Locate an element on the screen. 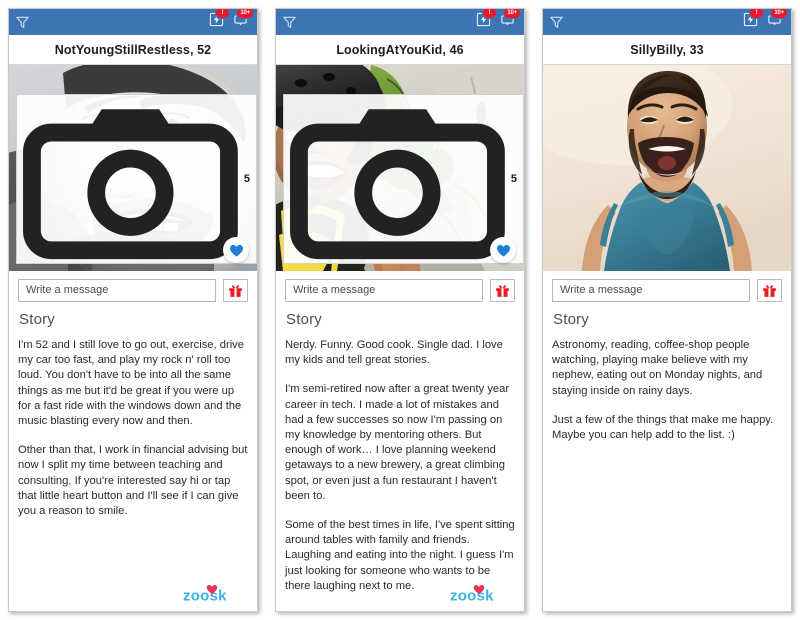 Image resolution: width=800 pixels, height=620 pixels. profile-username: SillyBilly, 33 is located at coordinates (667, 49).